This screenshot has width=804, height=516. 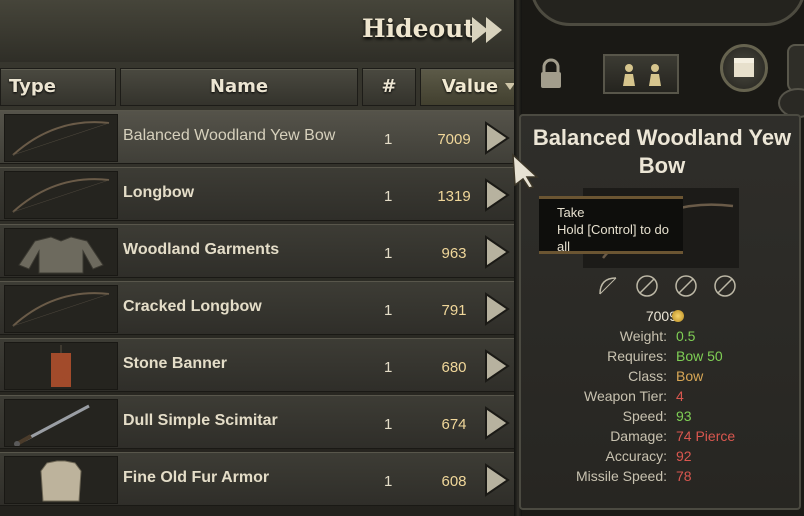 I want to click on item-name: Balanced Woodland Yew Bow, so click(x=229, y=135).